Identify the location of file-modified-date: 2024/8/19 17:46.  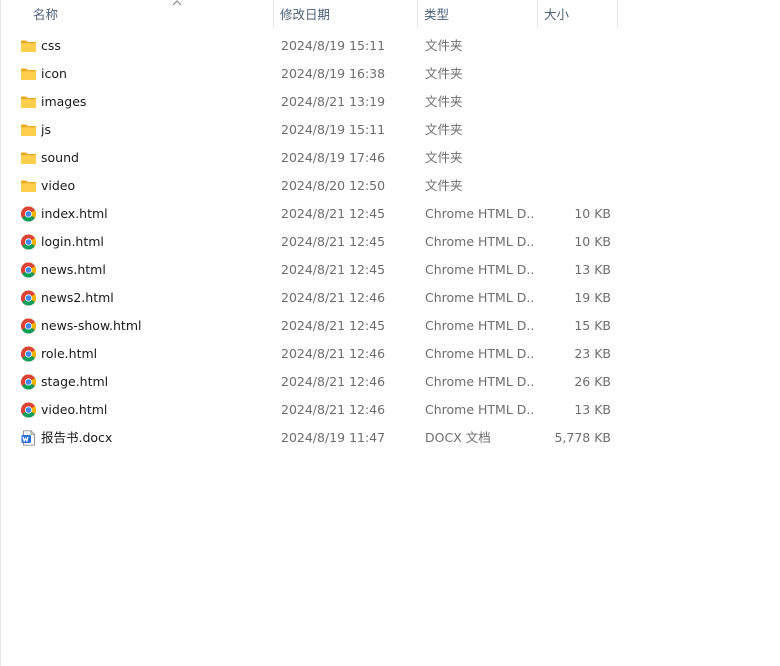
(333, 157).